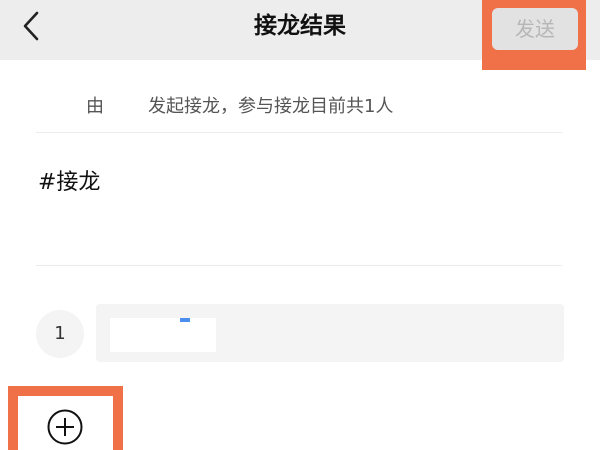  Describe the element at coordinates (299, 132) in the screenshot. I see `divider-top` at that location.